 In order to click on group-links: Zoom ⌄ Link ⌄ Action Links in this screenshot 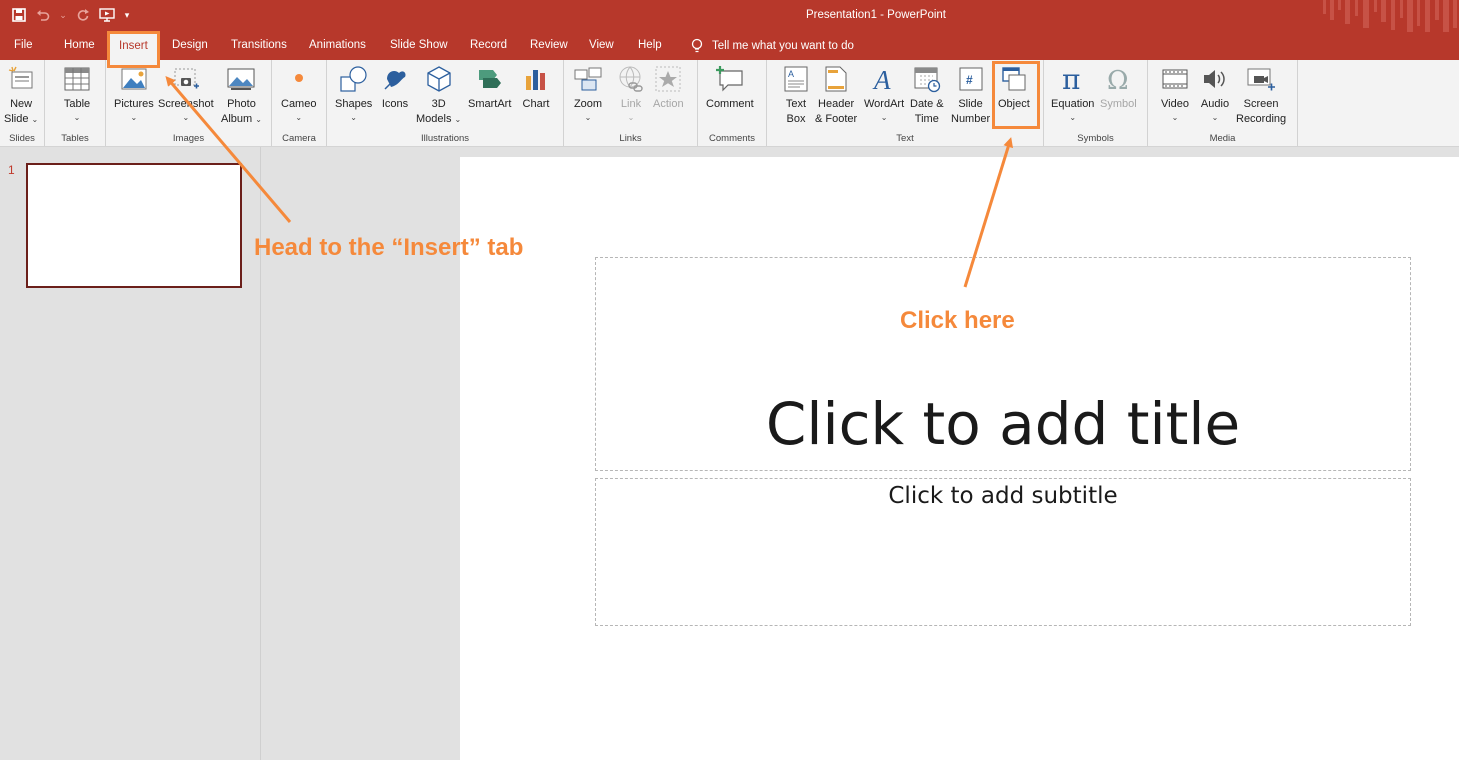, I will do `click(631, 103)`.